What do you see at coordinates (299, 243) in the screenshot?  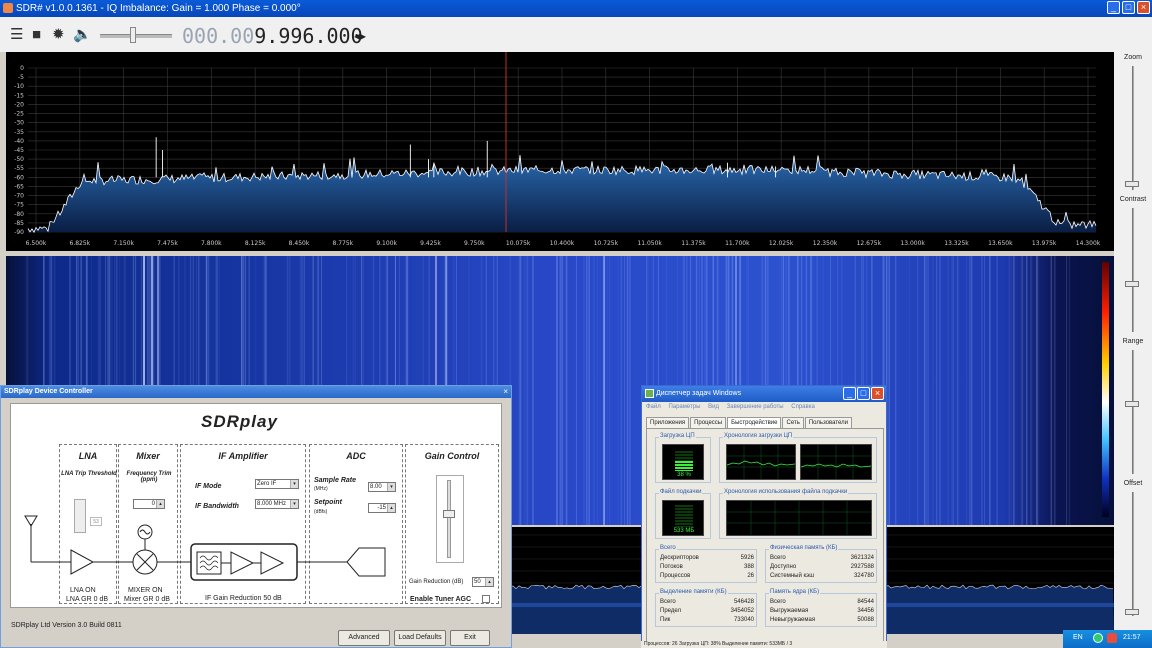 I see `x-tick-label: 8.450k` at bounding box center [299, 243].